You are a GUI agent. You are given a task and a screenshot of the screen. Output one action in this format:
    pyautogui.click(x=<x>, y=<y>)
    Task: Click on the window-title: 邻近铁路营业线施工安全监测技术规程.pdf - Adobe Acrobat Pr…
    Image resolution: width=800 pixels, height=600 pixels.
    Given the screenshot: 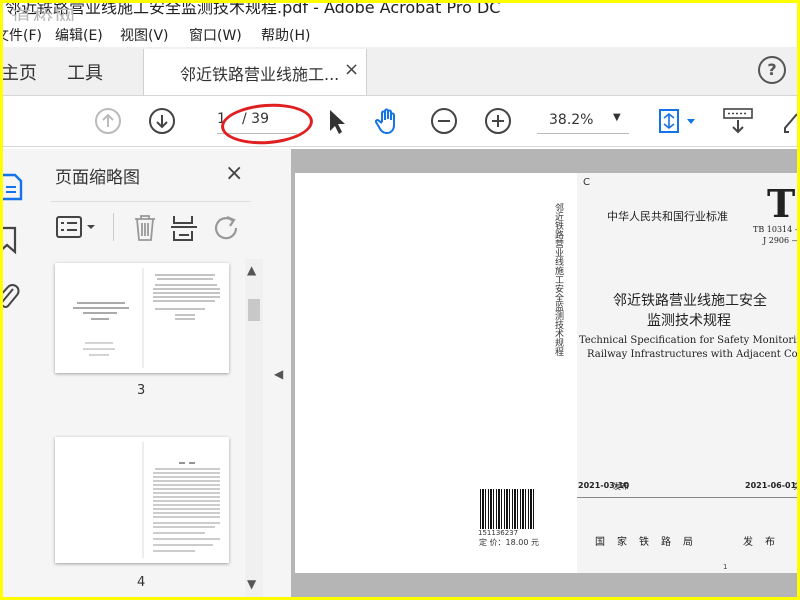 What is the action you would take?
    pyautogui.click(x=253, y=10)
    